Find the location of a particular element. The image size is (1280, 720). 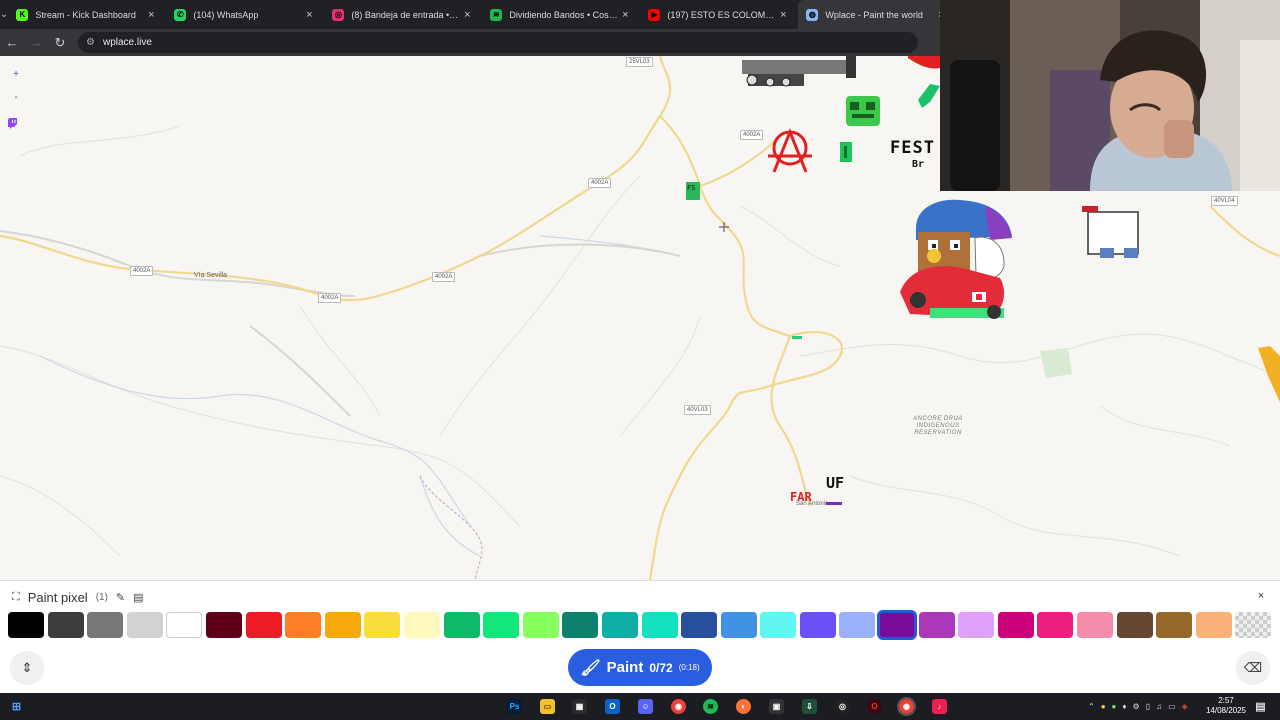

browser-tab: K Stream - Kick Dashboard × is located at coordinates (87, 14).